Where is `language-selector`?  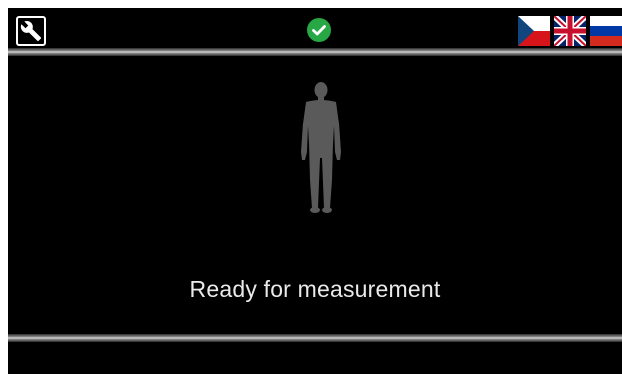 language-selector is located at coordinates (570, 31).